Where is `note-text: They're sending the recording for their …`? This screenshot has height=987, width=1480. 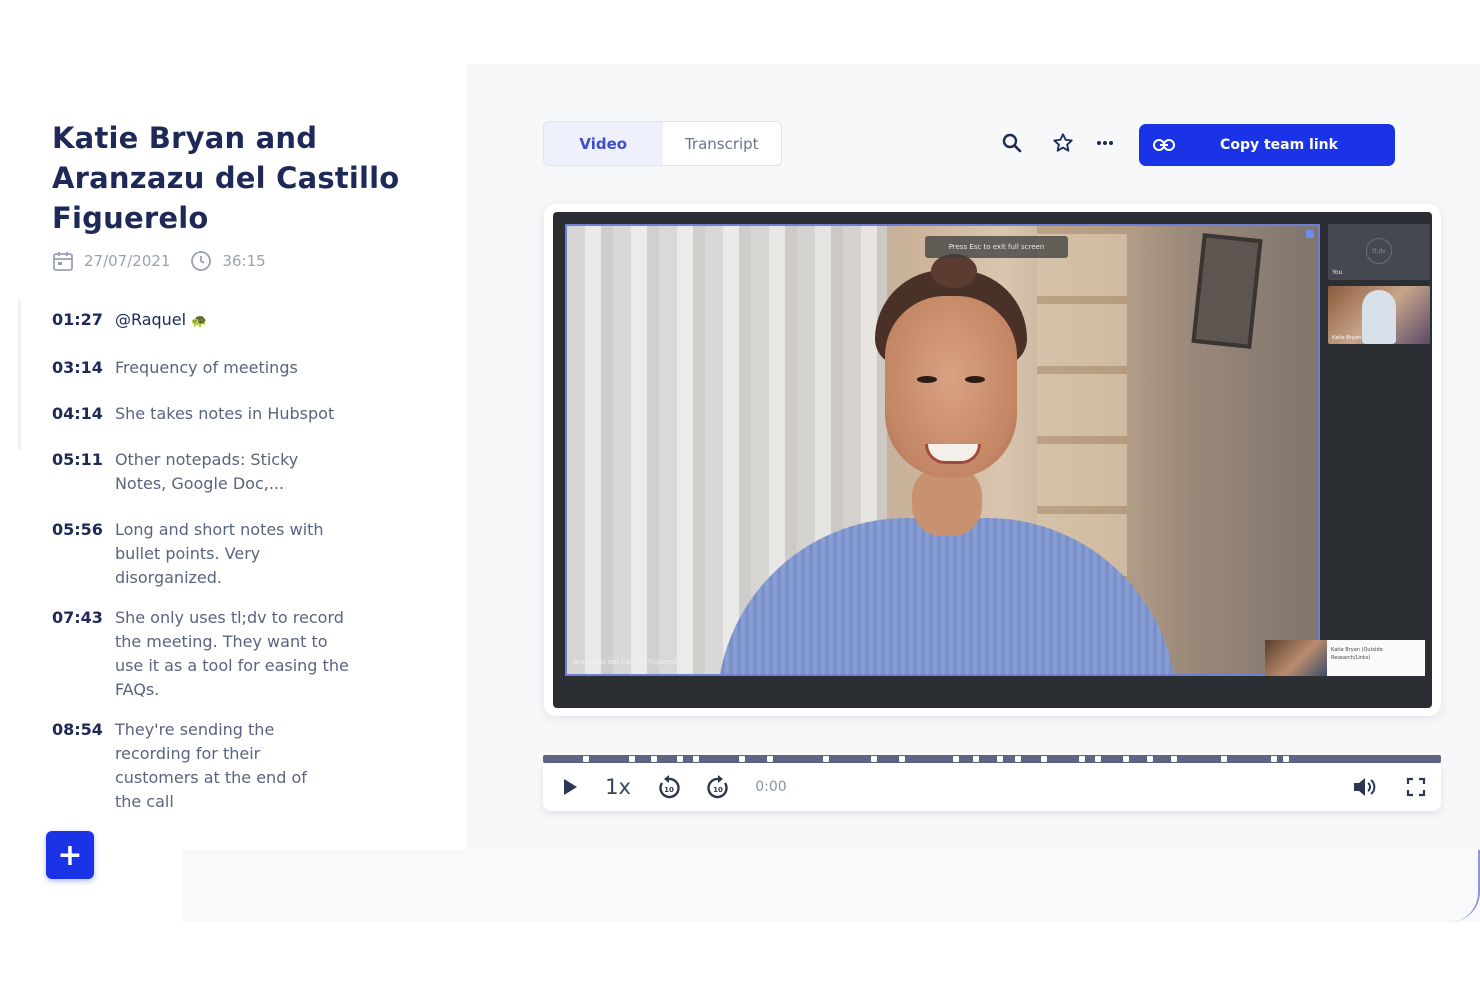 note-text: They're sending the recording for their … is located at coordinates (210, 765).